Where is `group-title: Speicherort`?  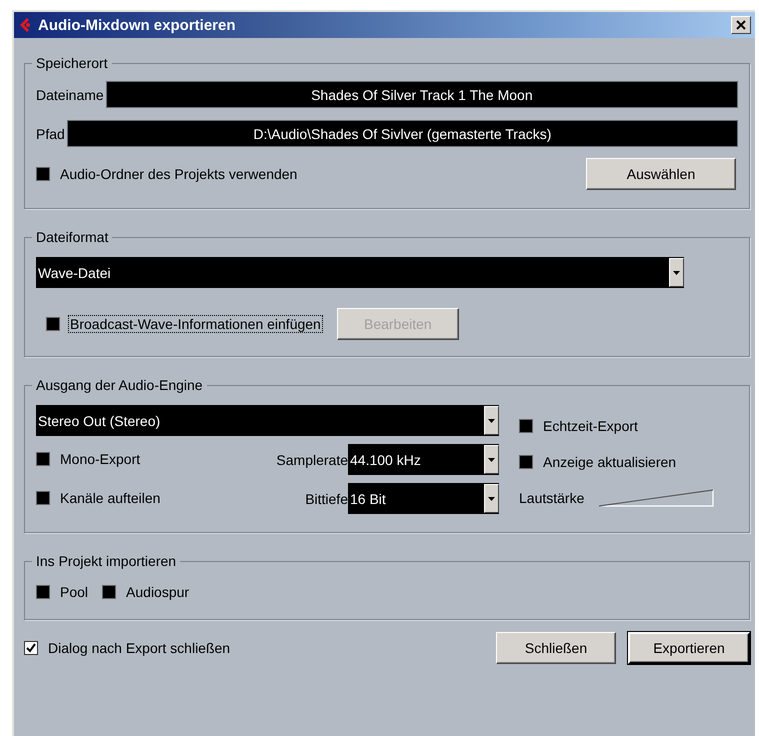
group-title: Speicherort is located at coordinates (72, 63).